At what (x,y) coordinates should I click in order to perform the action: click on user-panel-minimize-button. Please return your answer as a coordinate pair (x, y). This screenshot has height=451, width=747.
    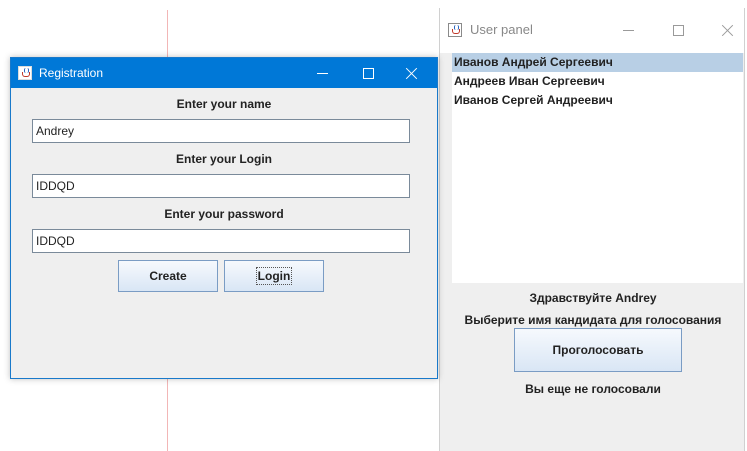
    Looking at the image, I should click on (628, 30).